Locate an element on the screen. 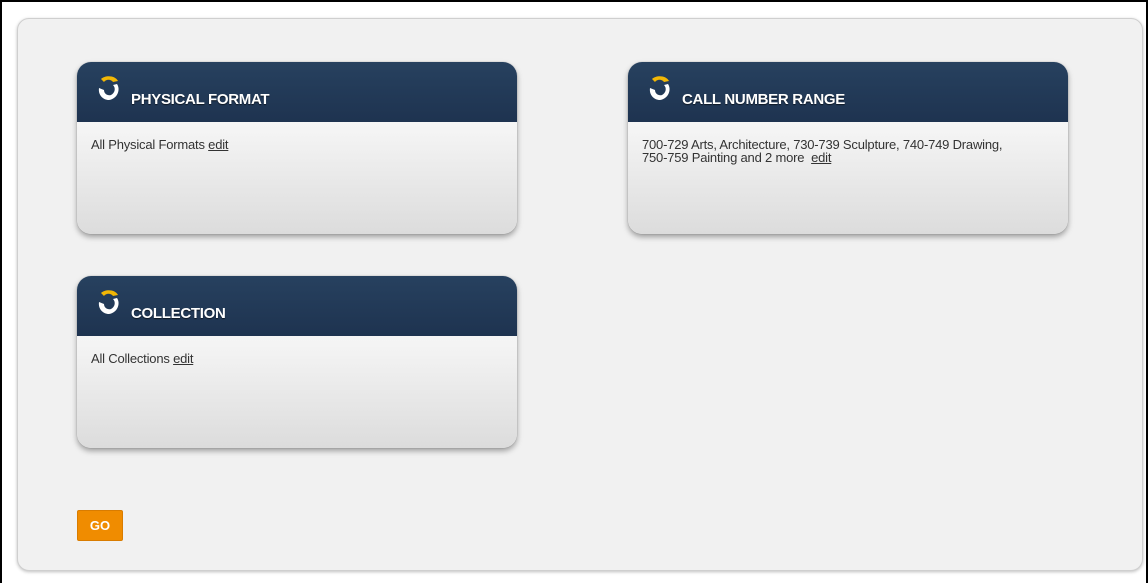 This screenshot has width=1148, height=585. card-header: COLLECTION is located at coordinates (297, 306).